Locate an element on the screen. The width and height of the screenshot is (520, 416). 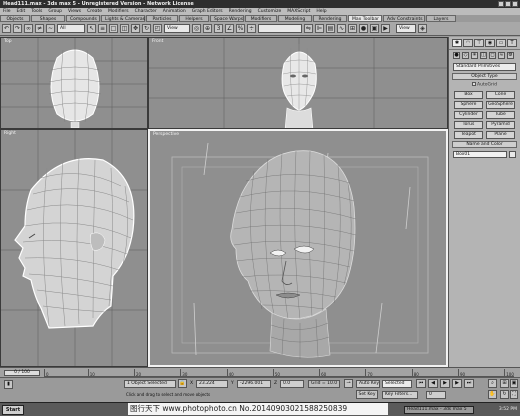
helpers-icon: ◻ is located at coordinates (492, 55).